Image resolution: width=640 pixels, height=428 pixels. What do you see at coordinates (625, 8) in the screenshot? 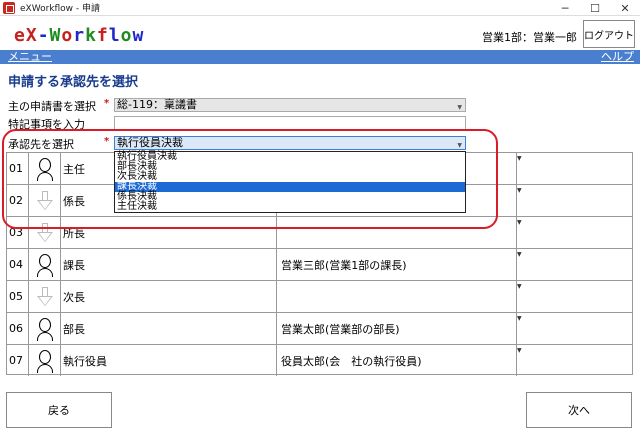
I see `close-button: ✕` at bounding box center [625, 8].